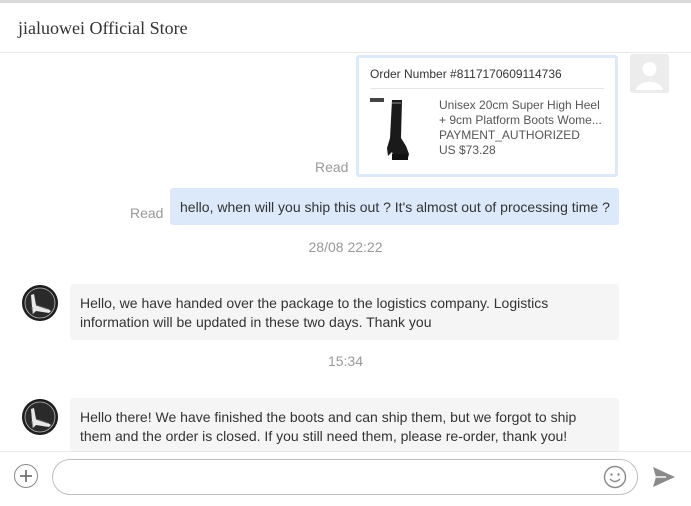 The image size is (691, 506). Describe the element at coordinates (664, 477) in the screenshot. I see `send-icon` at that location.